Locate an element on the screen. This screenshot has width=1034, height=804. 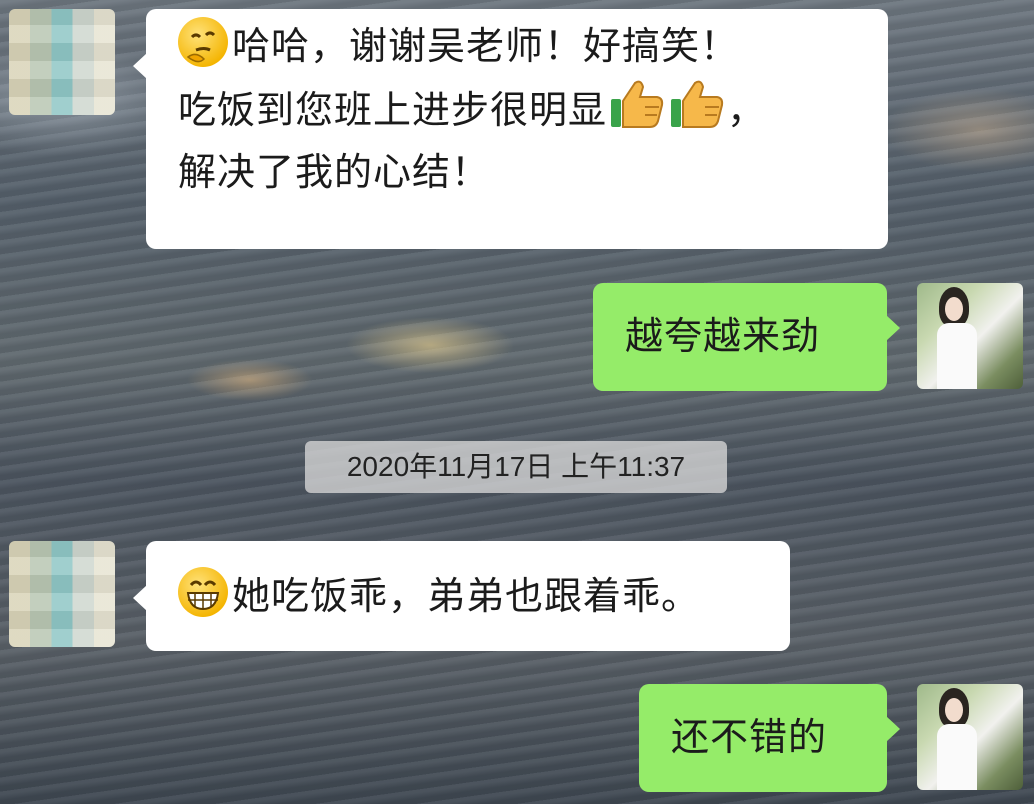
thinking-face-emoji is located at coordinates (203, 42).